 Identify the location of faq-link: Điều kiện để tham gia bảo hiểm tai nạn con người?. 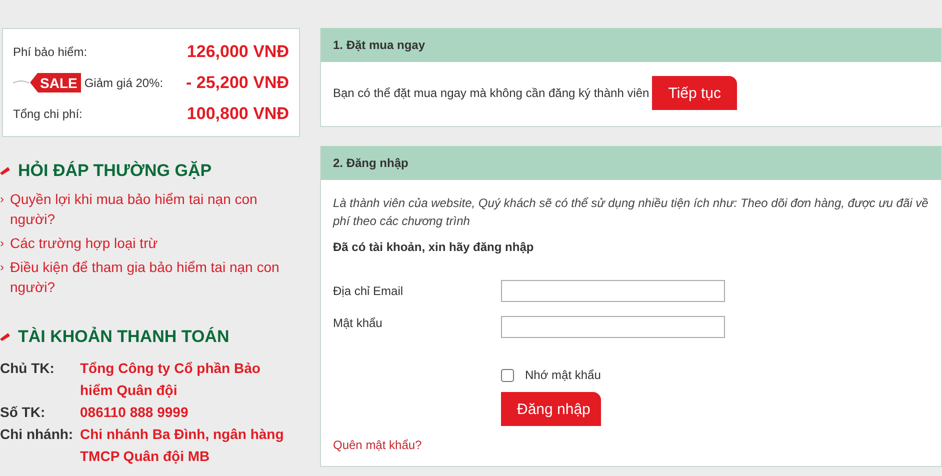
(155, 277).